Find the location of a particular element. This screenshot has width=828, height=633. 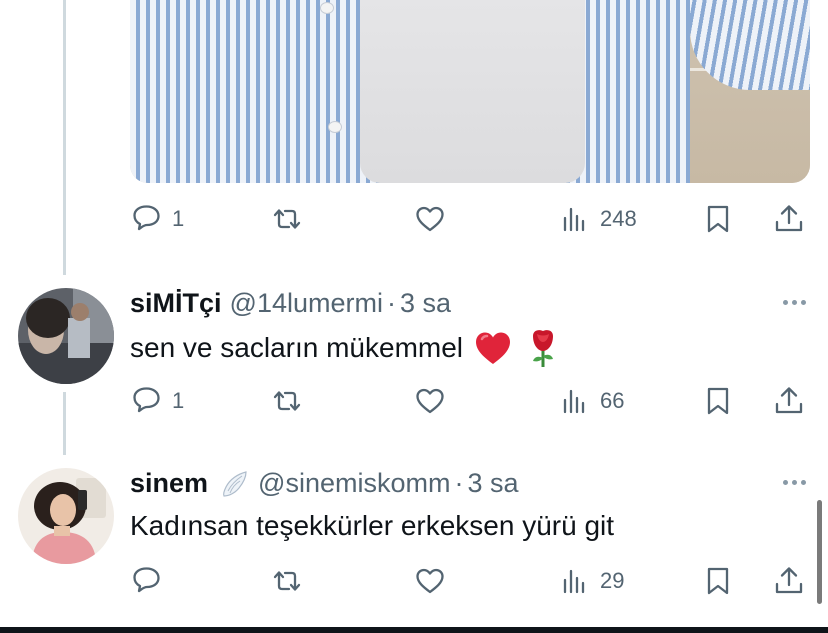

reply-text: sen ve sacların mükemmel is located at coordinates (346, 348).